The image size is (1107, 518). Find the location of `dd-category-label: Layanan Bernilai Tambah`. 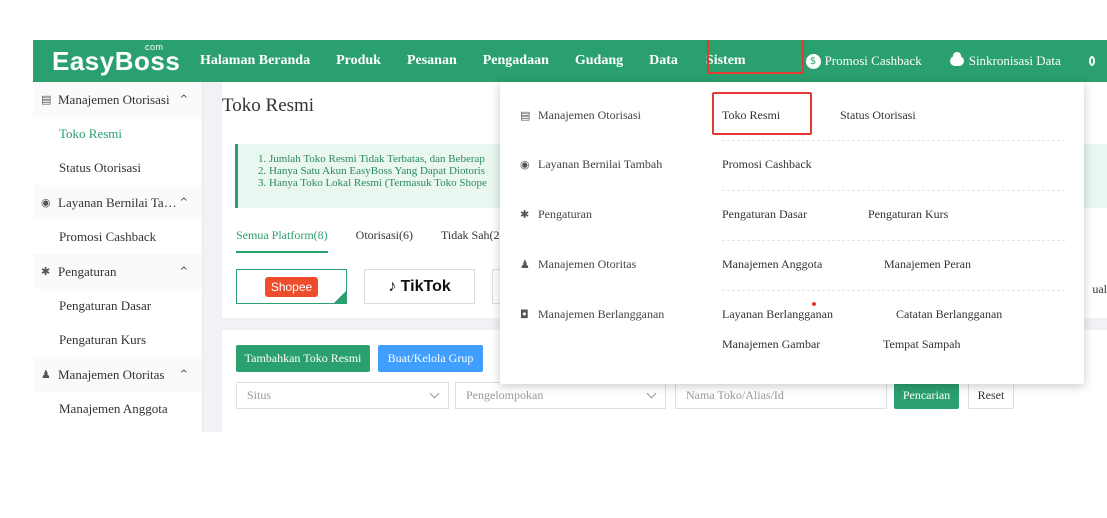

dd-category-label: Layanan Bernilai Tambah is located at coordinates (600, 164).